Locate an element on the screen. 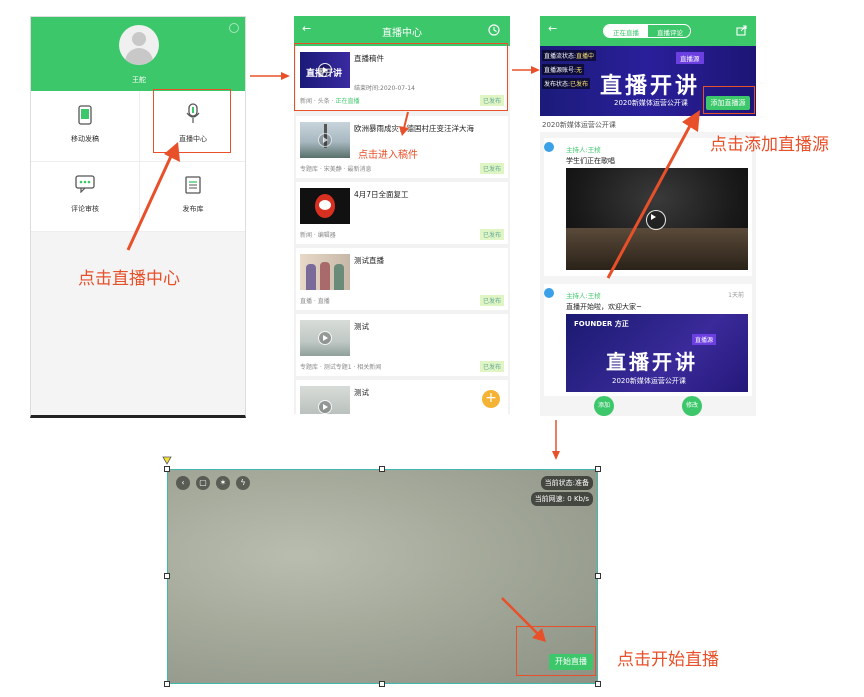  avatar is located at coordinates (139, 45).